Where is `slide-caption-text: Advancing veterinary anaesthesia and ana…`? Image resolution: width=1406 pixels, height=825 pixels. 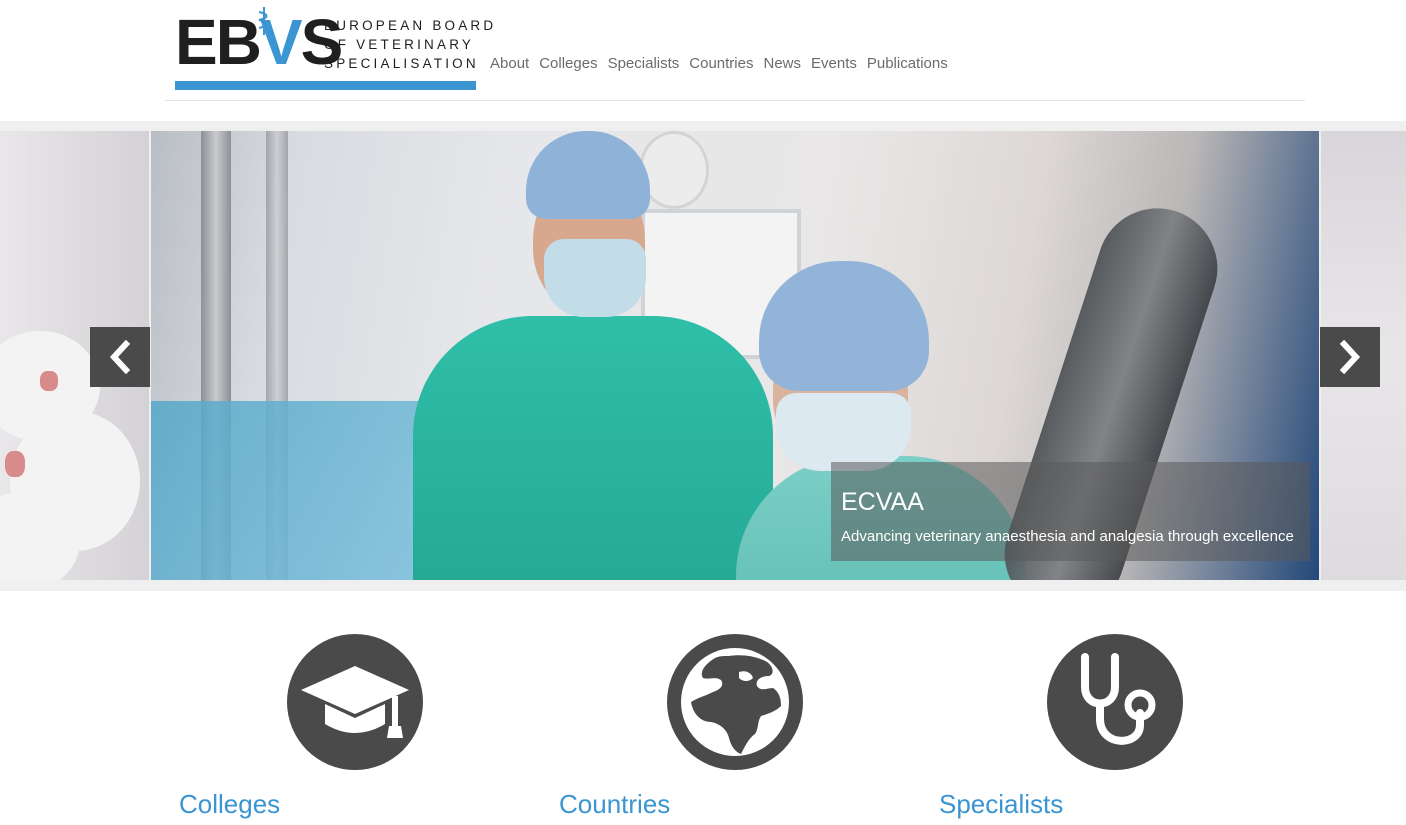 slide-caption-text: Advancing veterinary anaesthesia and ana… is located at coordinates (1067, 536).